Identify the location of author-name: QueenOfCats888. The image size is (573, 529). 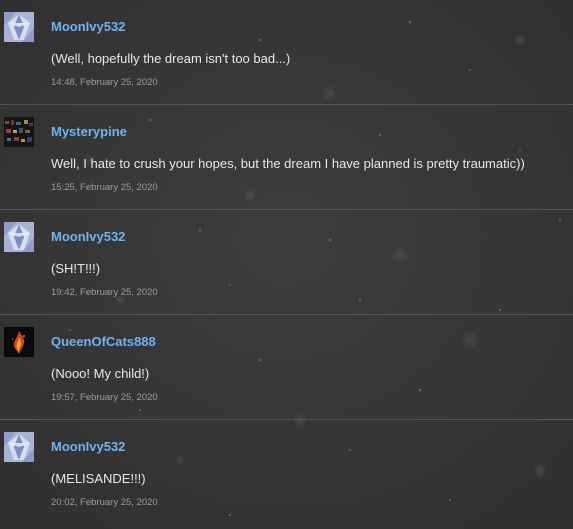
(103, 341).